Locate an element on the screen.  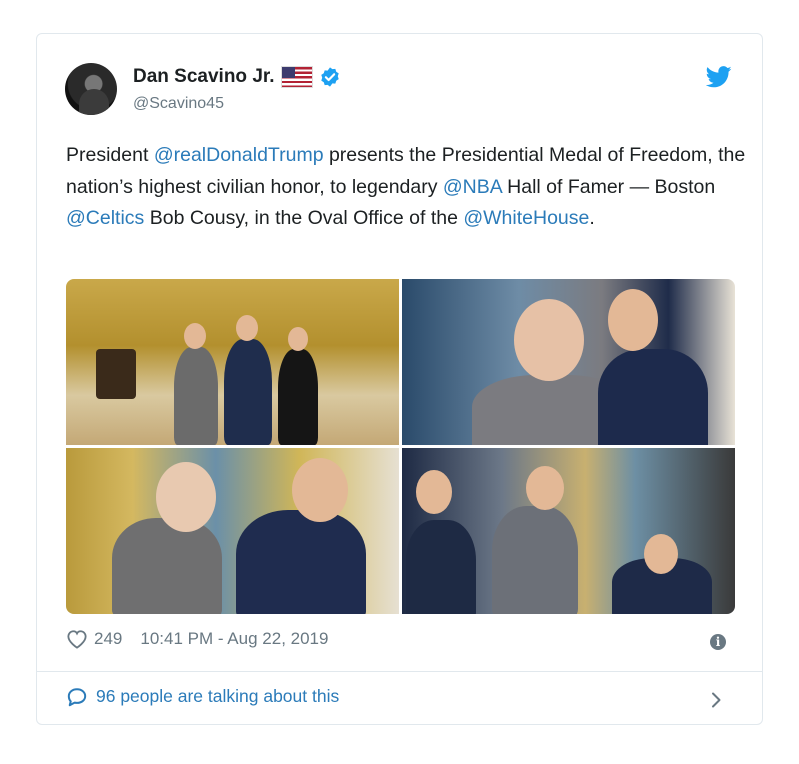
photo-group is located at coordinates (568, 531).